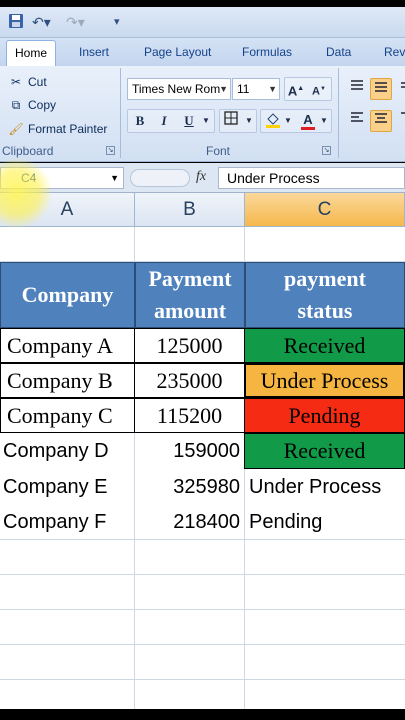  Describe the element at coordinates (288, 121) in the screenshot. I see `fill-color-dropdown-icon: ▼` at that location.